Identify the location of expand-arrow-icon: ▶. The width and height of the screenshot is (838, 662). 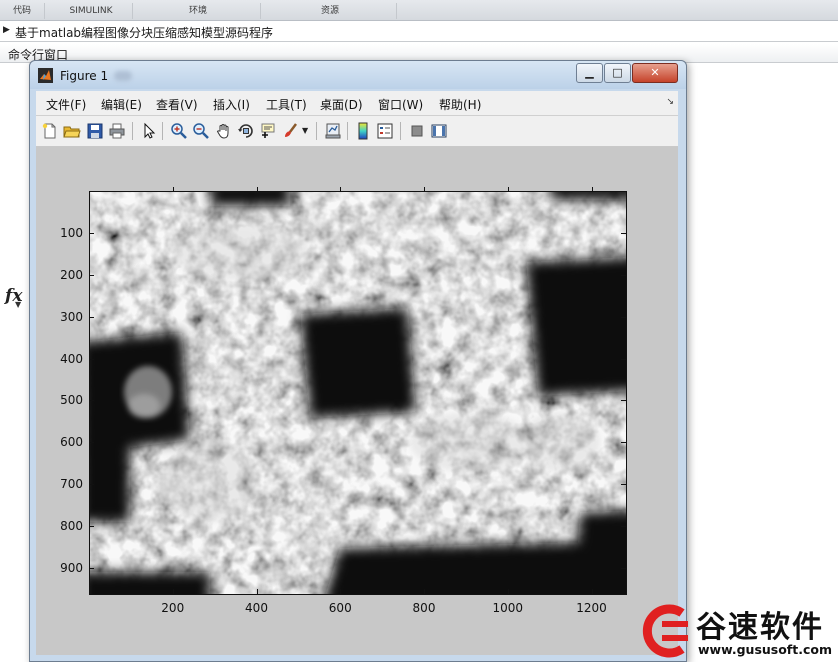
(6, 30).